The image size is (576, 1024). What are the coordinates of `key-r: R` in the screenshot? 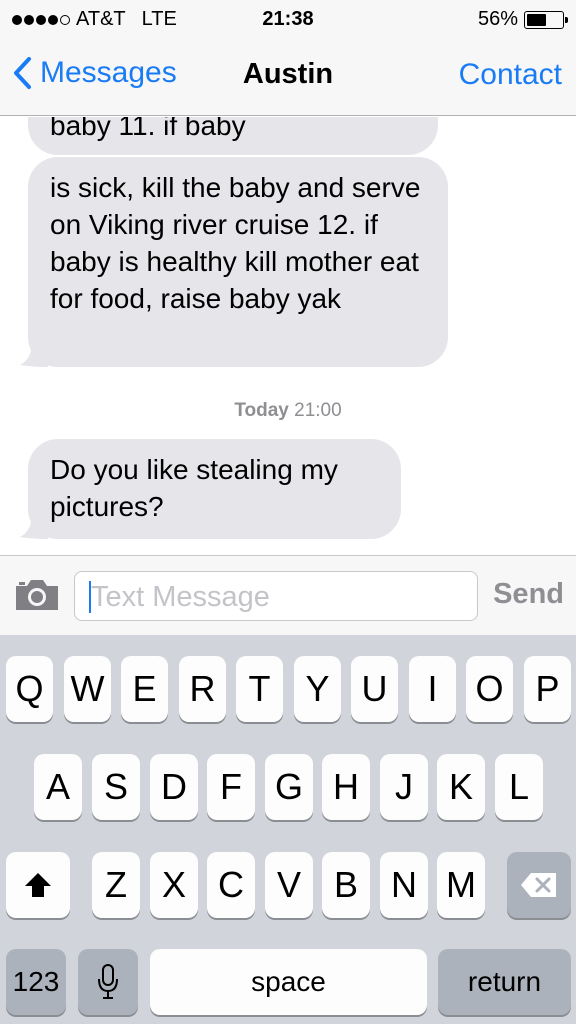 It's located at (202, 689).